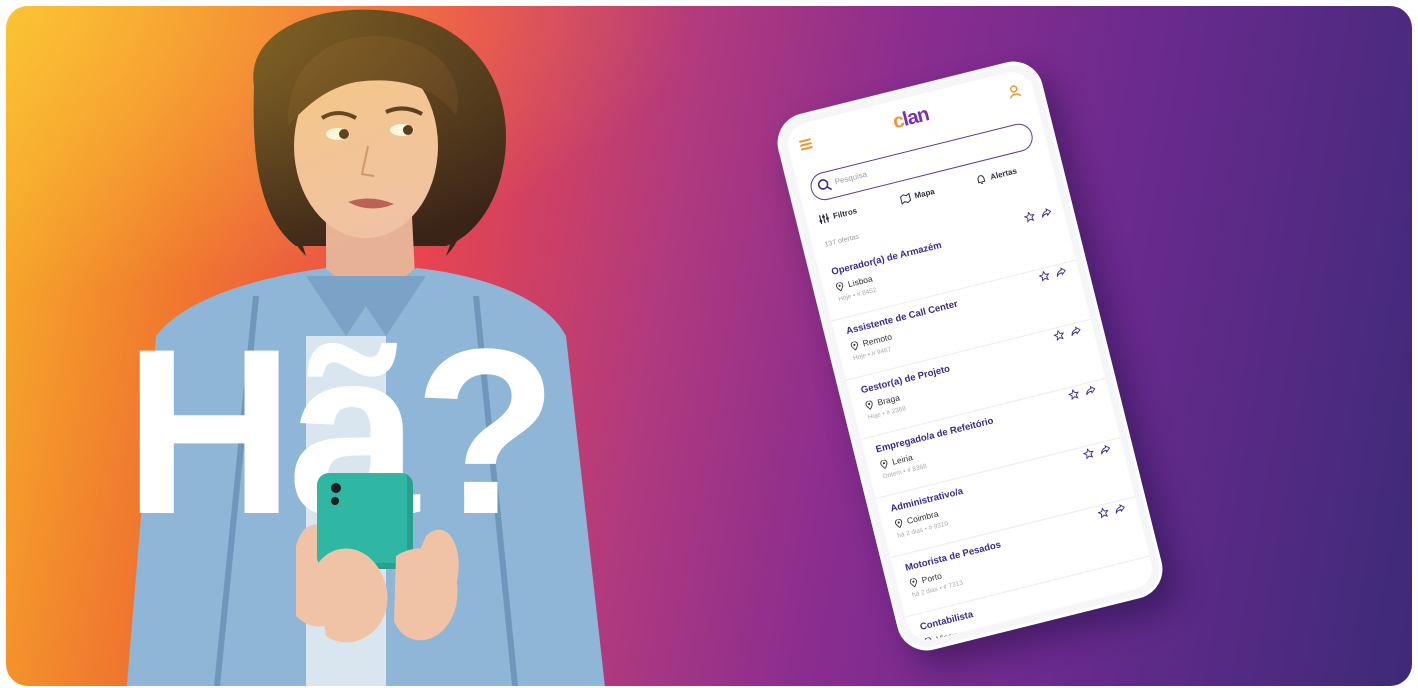 This screenshot has height=688, width=1418. What do you see at coordinates (947, 637) in the screenshot?
I see `job-location: Viseu` at bounding box center [947, 637].